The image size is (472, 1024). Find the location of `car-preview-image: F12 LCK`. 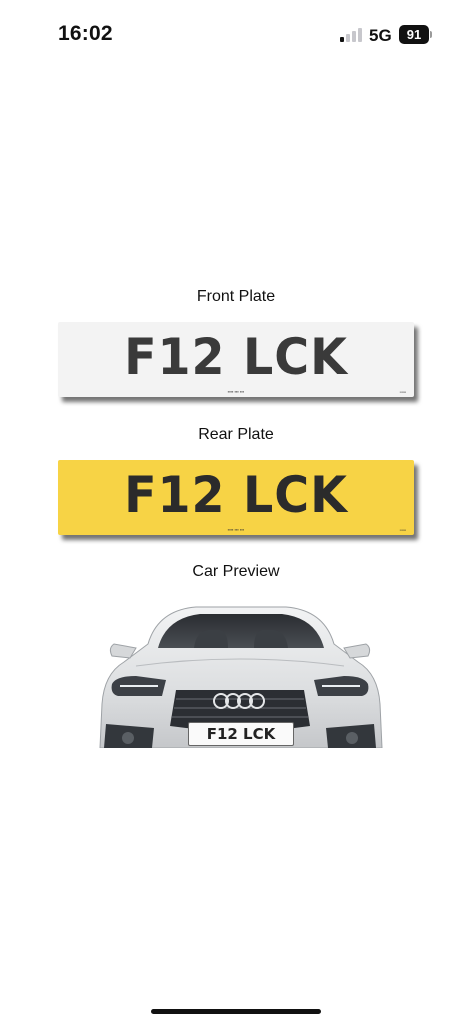

car-preview-image: F12 LCK is located at coordinates (240, 676).